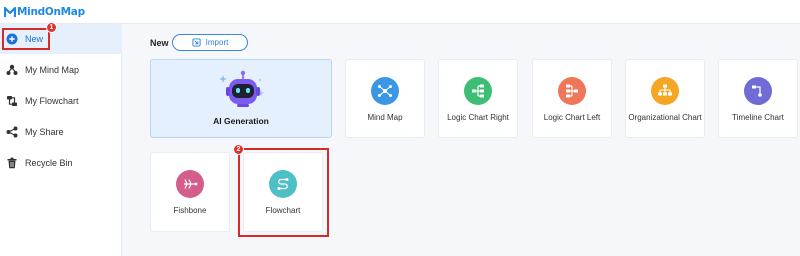 The height and width of the screenshot is (256, 800). What do you see at coordinates (283, 192) in the screenshot?
I see `highlight-flowchart` at bounding box center [283, 192].